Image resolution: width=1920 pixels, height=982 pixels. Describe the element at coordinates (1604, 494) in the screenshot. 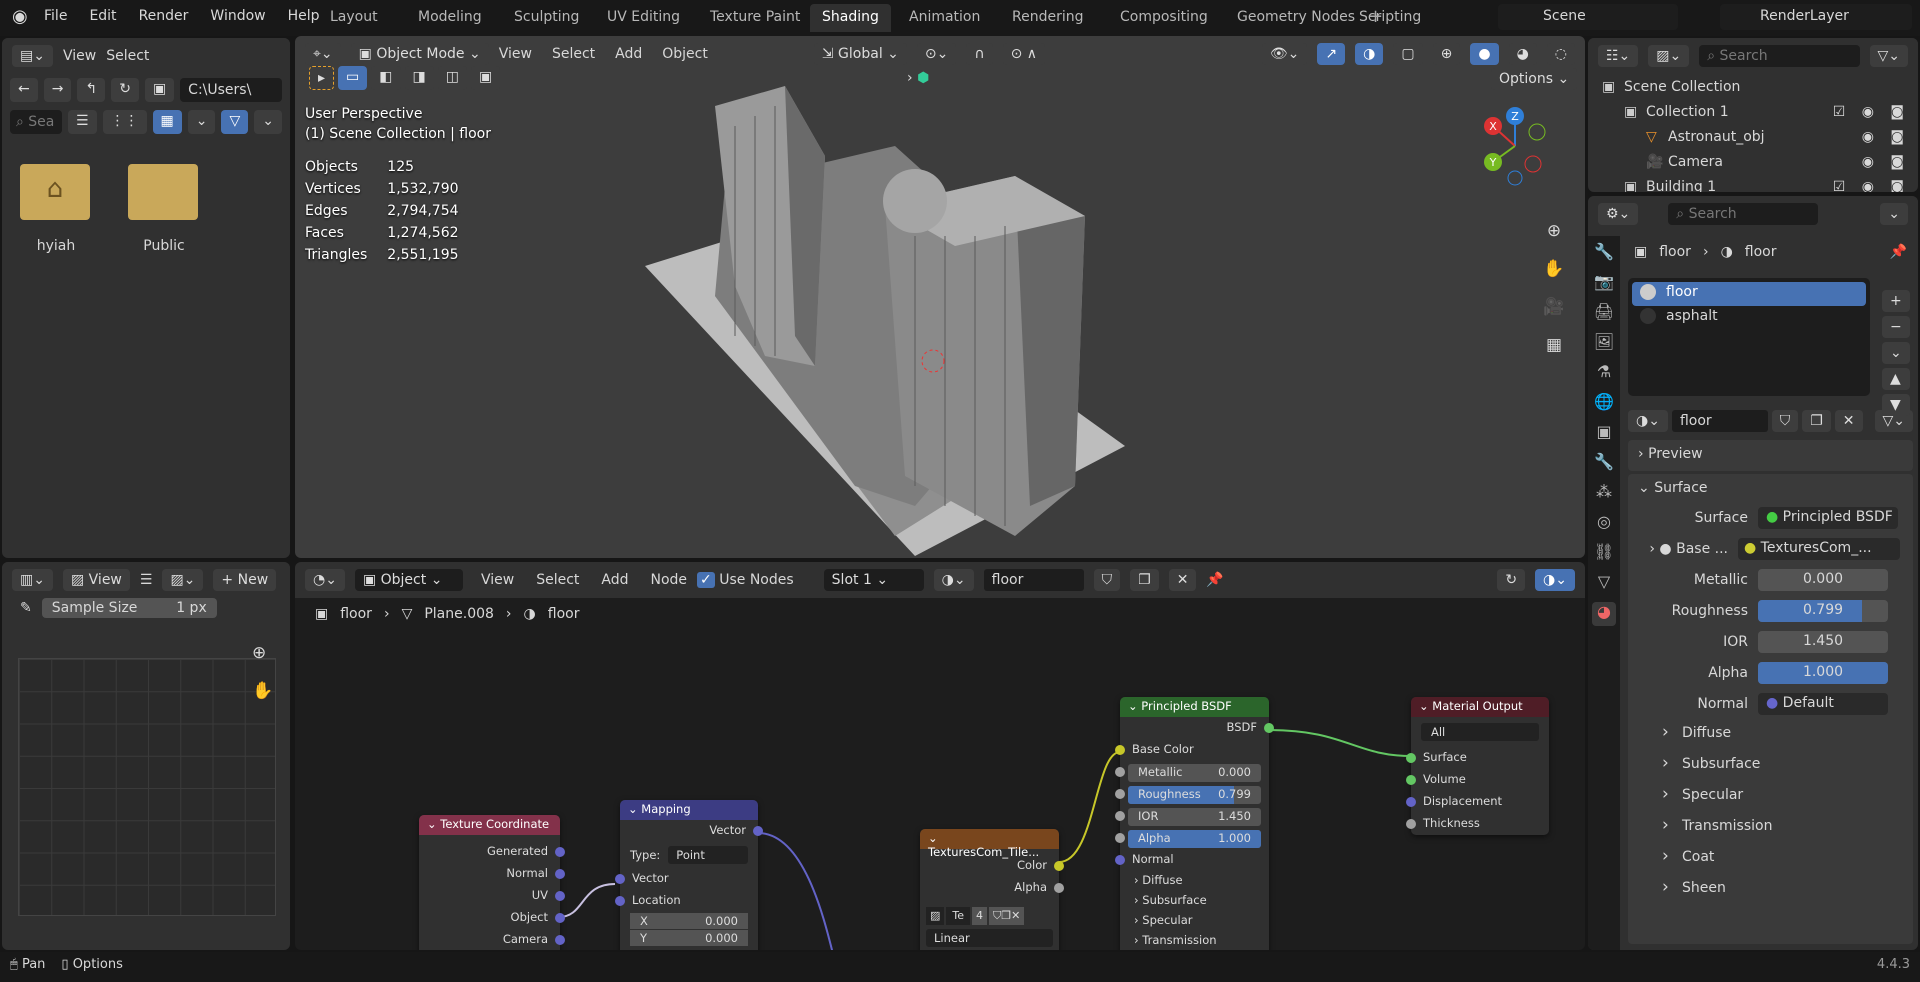

I see `particles-tab-icon: ⁂` at that location.